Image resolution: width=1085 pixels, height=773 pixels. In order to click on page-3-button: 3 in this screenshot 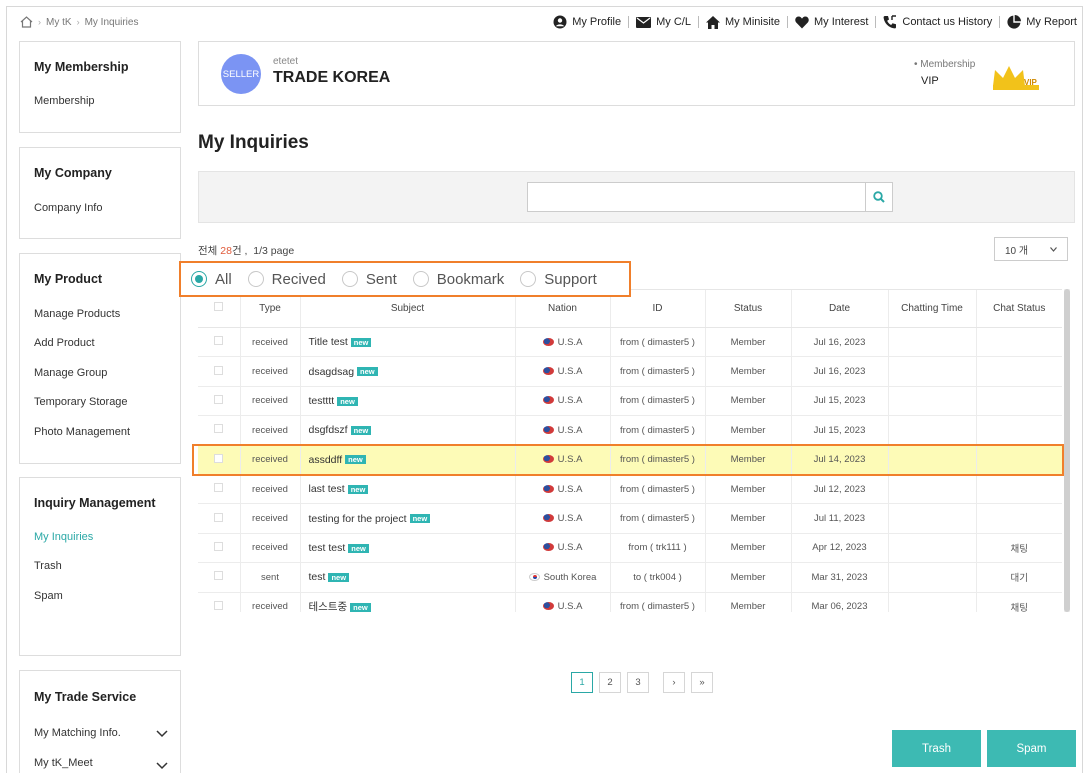, I will do `click(638, 682)`.